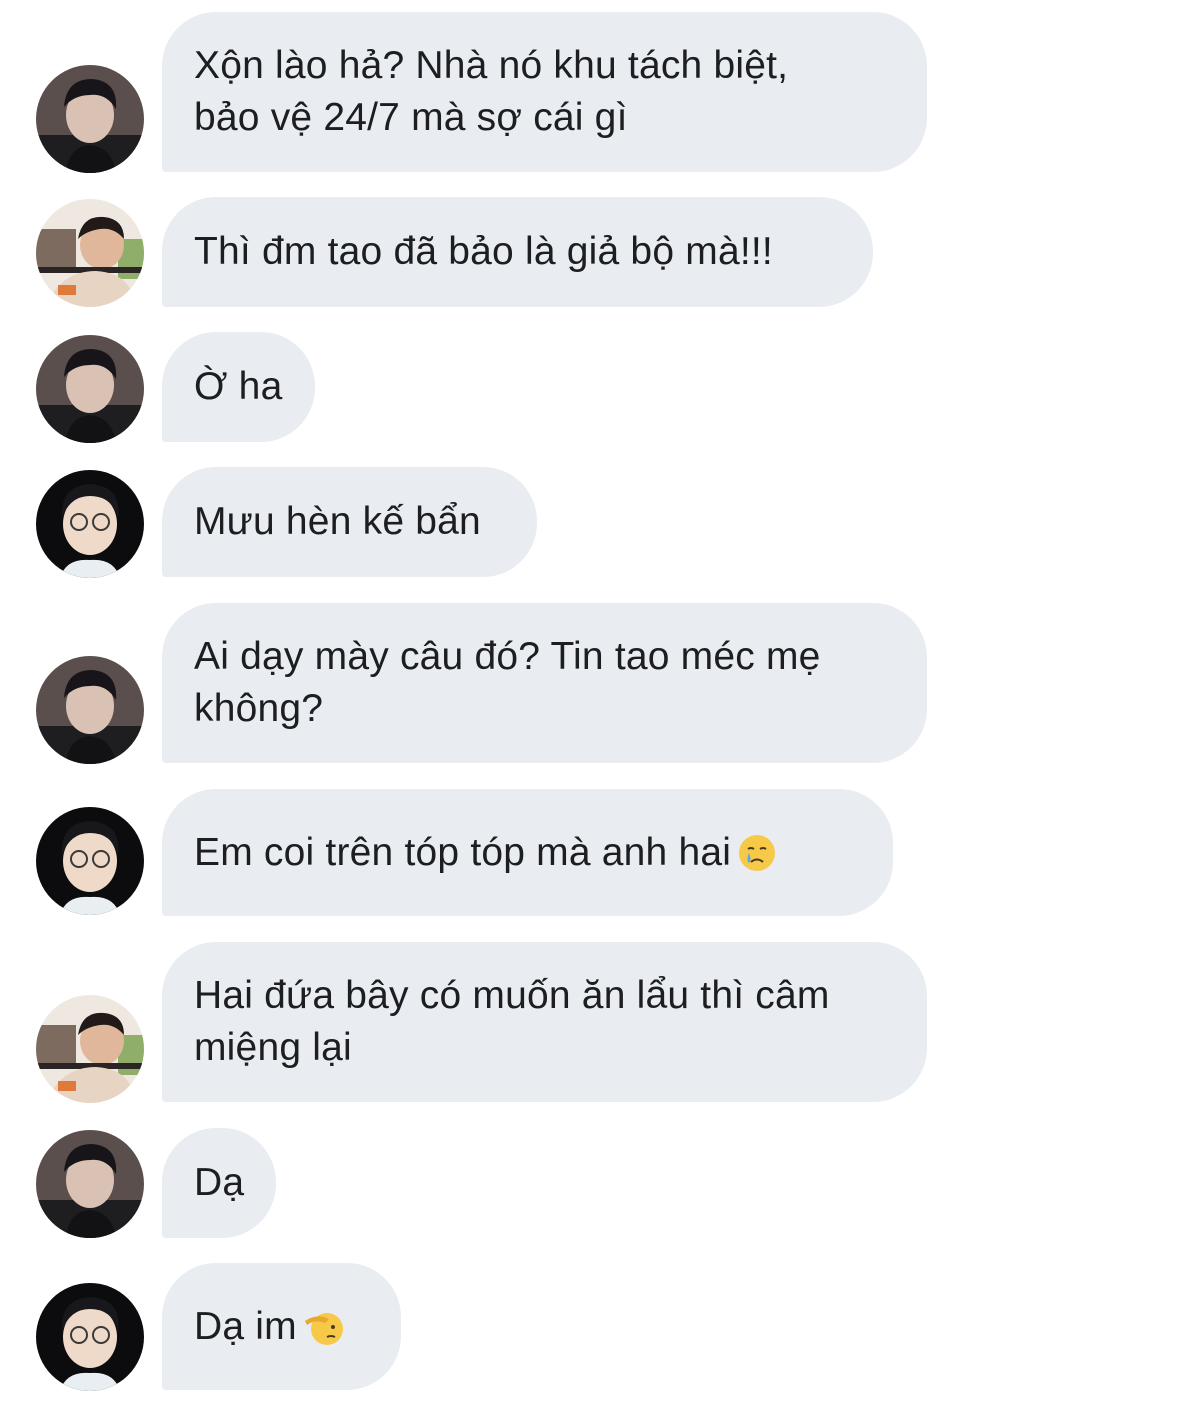 The image size is (1179, 1409). Describe the element at coordinates (483, 251) in the screenshot. I see `message-text: Thì đm tao đã bảo là giả bộ mà!!!` at that location.